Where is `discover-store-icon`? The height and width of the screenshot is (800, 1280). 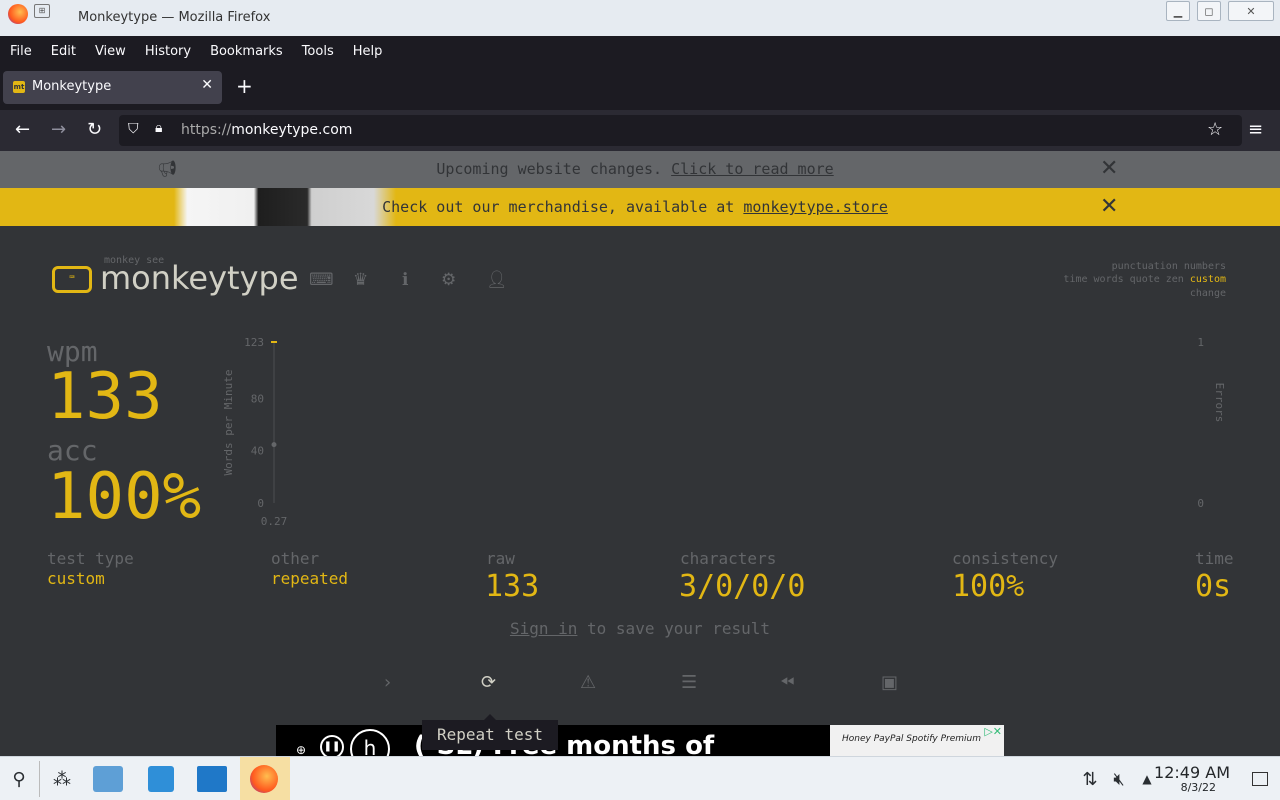
discover-store-icon is located at coordinates (161, 779).